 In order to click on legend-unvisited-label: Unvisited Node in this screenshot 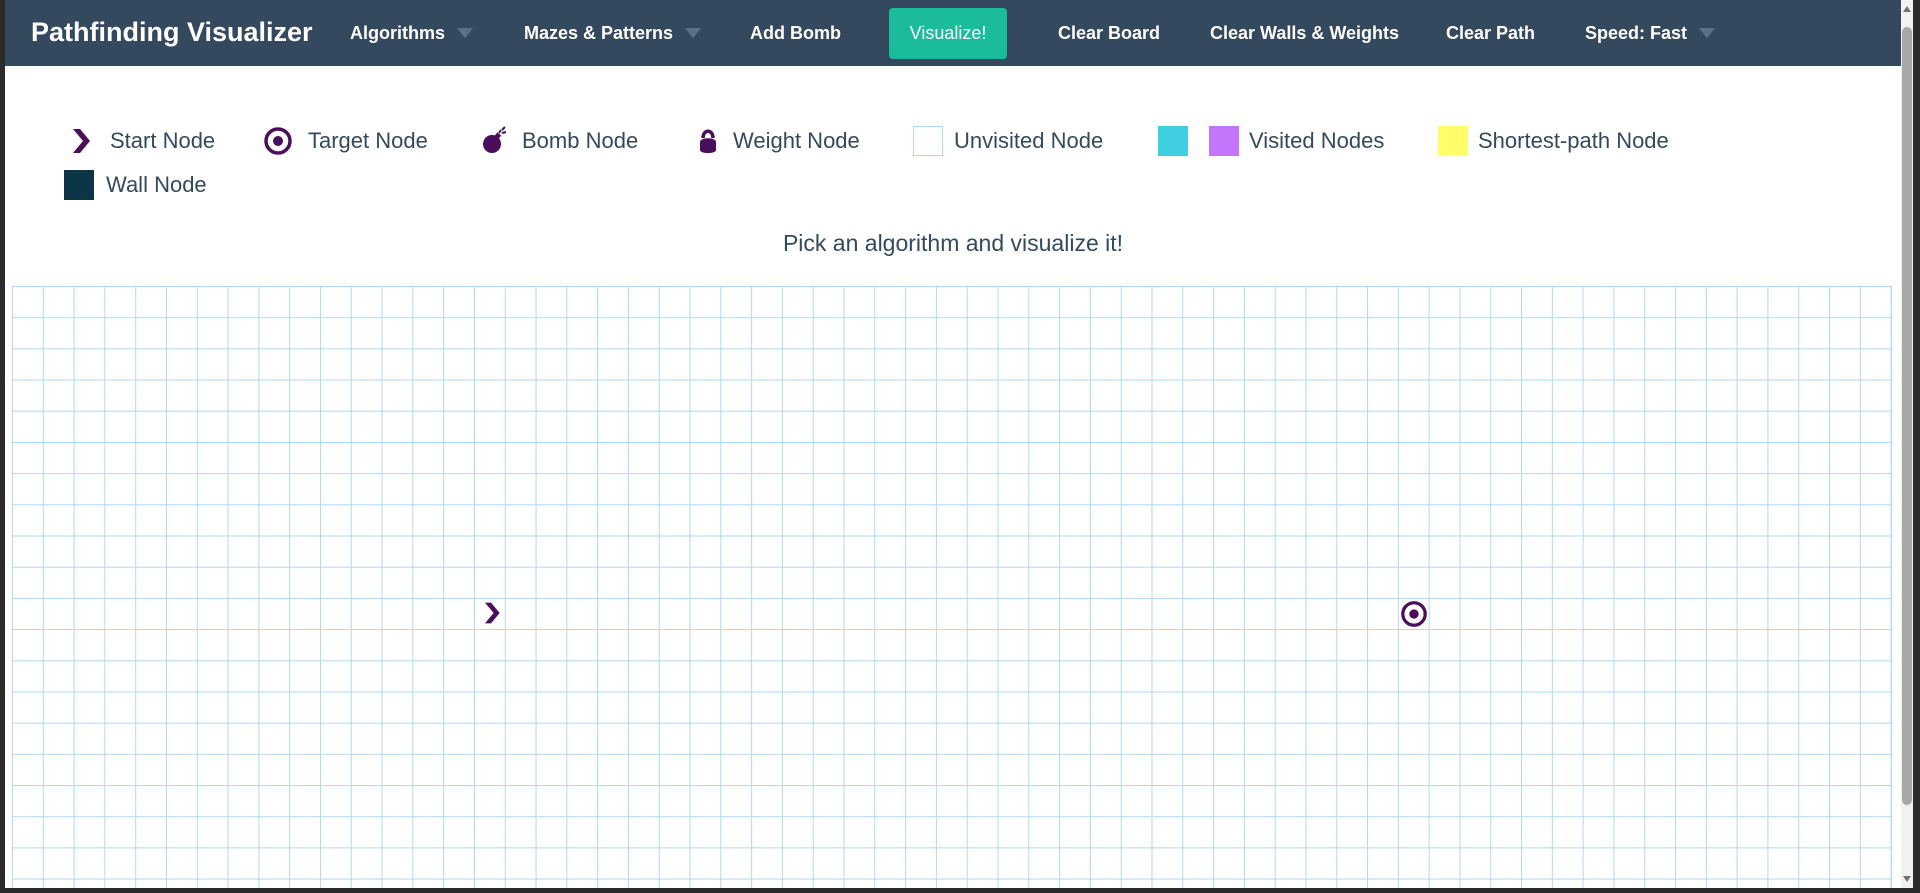, I will do `click(1029, 140)`.